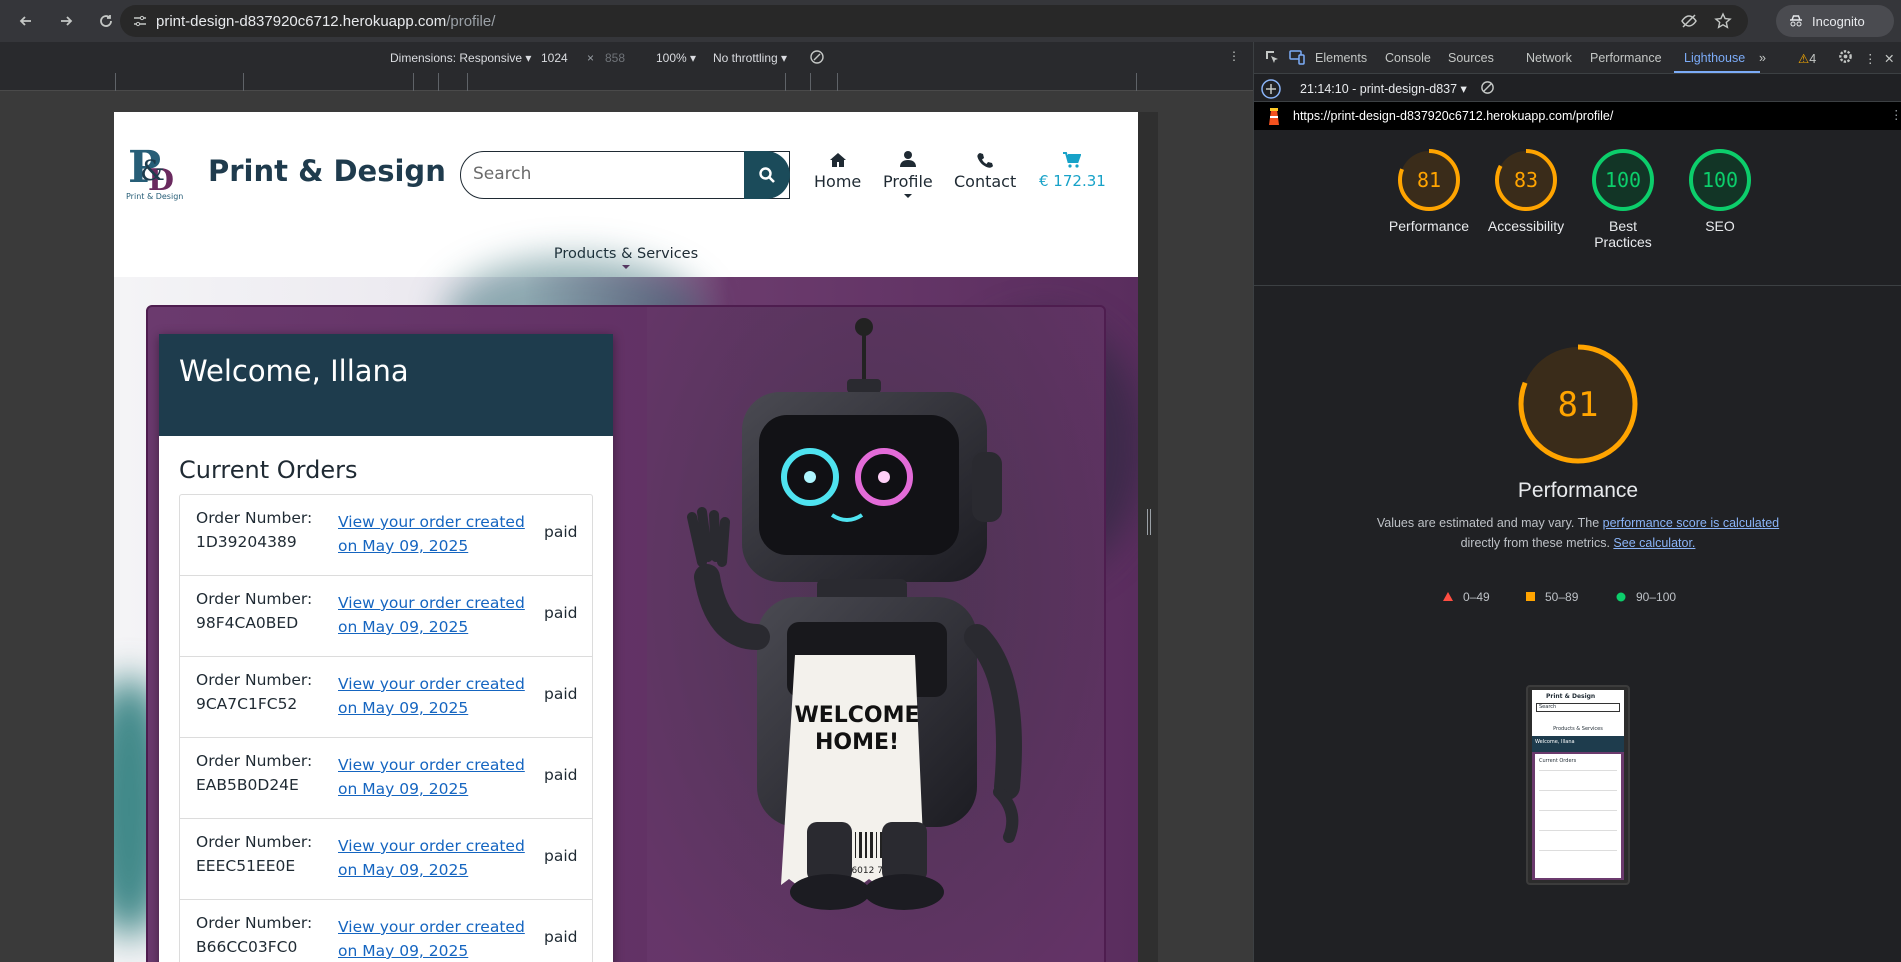  What do you see at coordinates (1234, 56) in the screenshot?
I see `more-options-icon: ⋮` at bounding box center [1234, 56].